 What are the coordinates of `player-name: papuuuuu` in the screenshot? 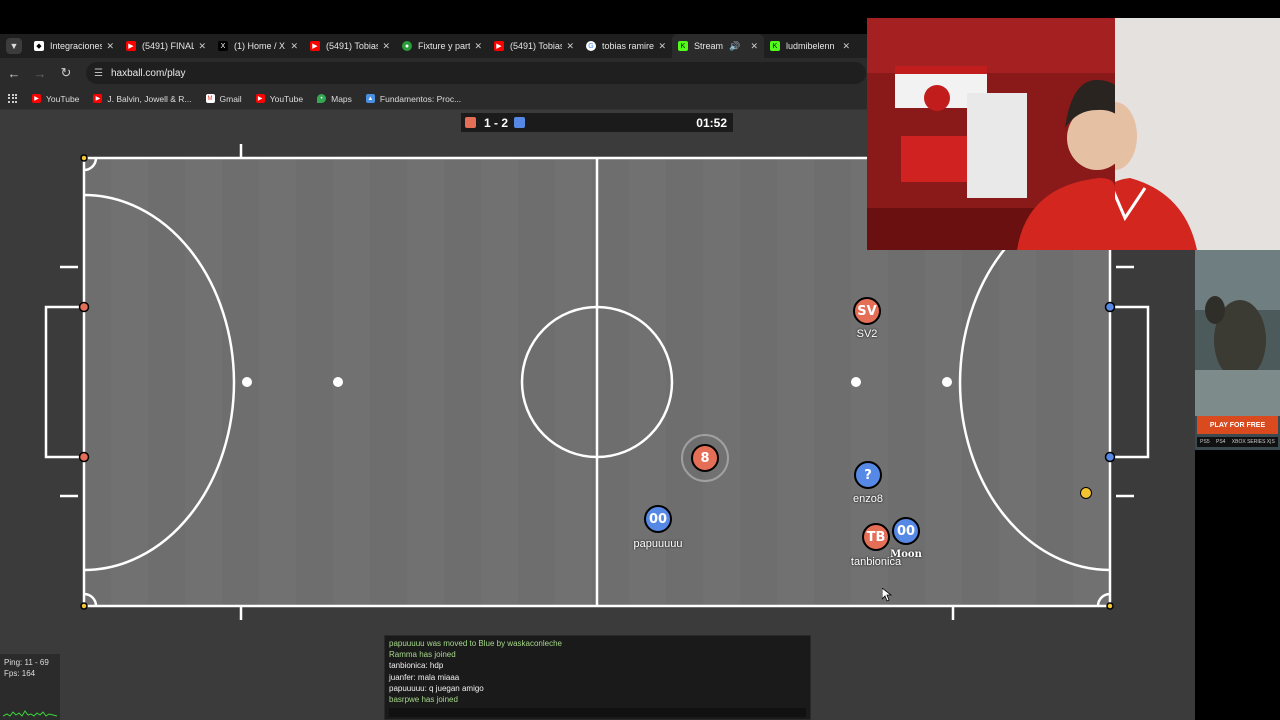 It's located at (658, 544).